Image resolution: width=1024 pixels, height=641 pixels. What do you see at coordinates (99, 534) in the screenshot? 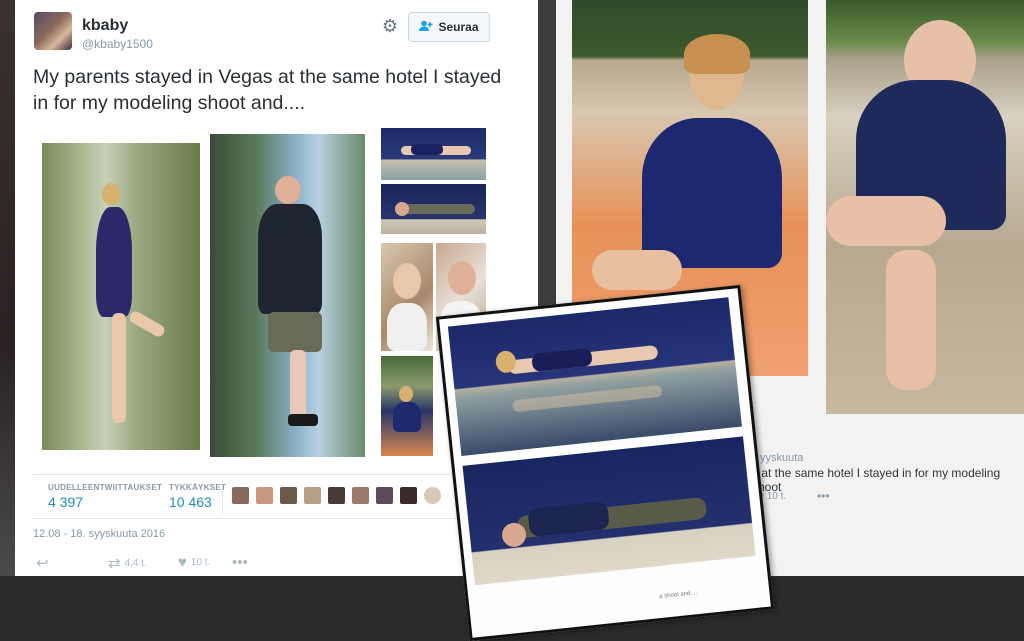
I see `tweet-timestamp: 12.08 - 18. syyskuuta 2016` at bounding box center [99, 534].